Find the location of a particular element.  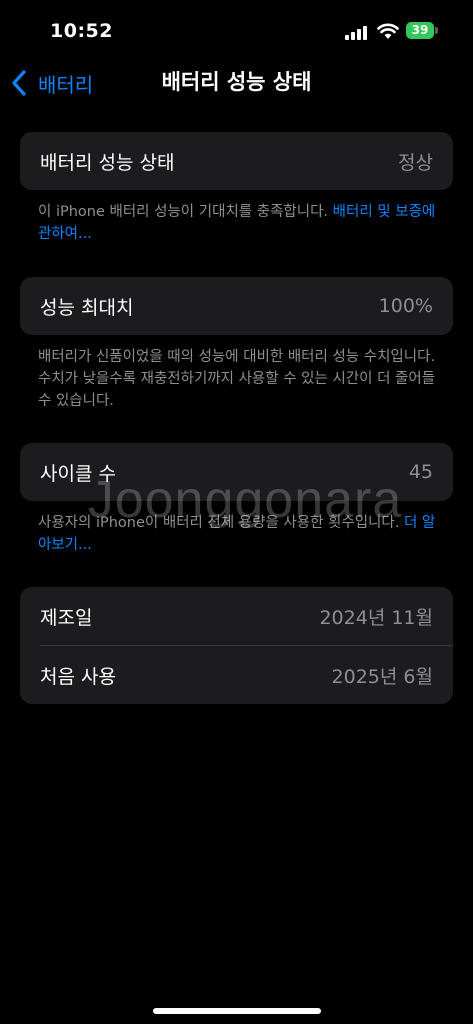

cycle-count-note: 사용자의 iPhone이 배터리 전체 용량을 사용한 횟수입니다. is located at coordinates (221, 523).